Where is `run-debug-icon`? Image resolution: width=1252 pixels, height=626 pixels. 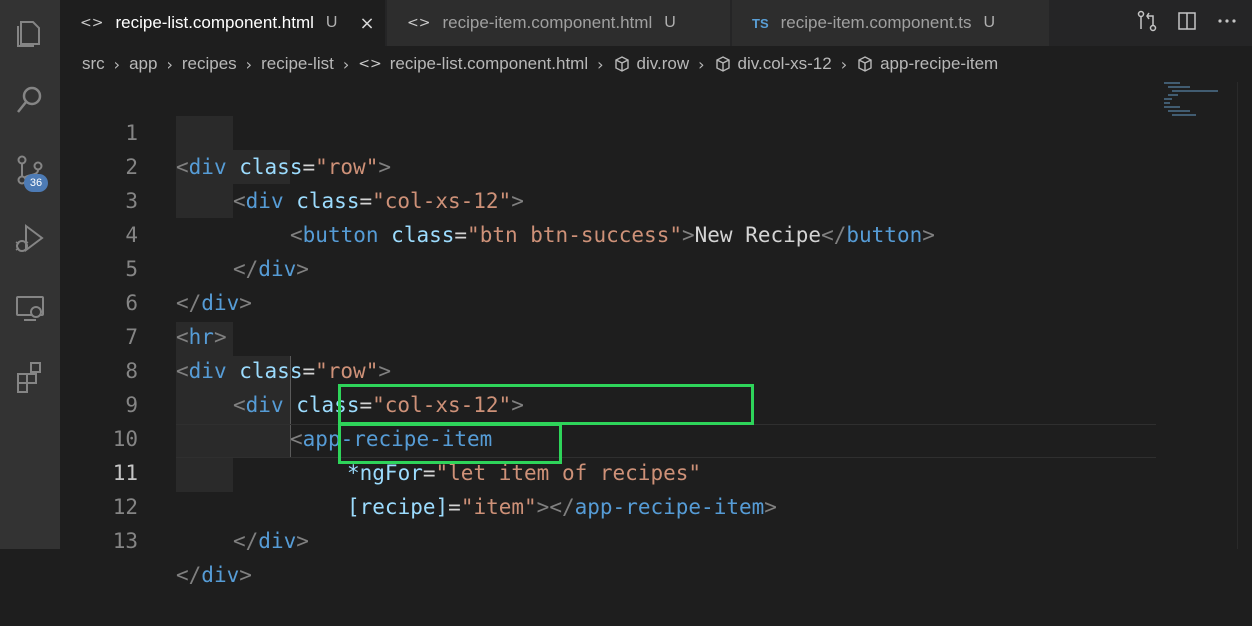
run-debug-icon is located at coordinates (30, 238).